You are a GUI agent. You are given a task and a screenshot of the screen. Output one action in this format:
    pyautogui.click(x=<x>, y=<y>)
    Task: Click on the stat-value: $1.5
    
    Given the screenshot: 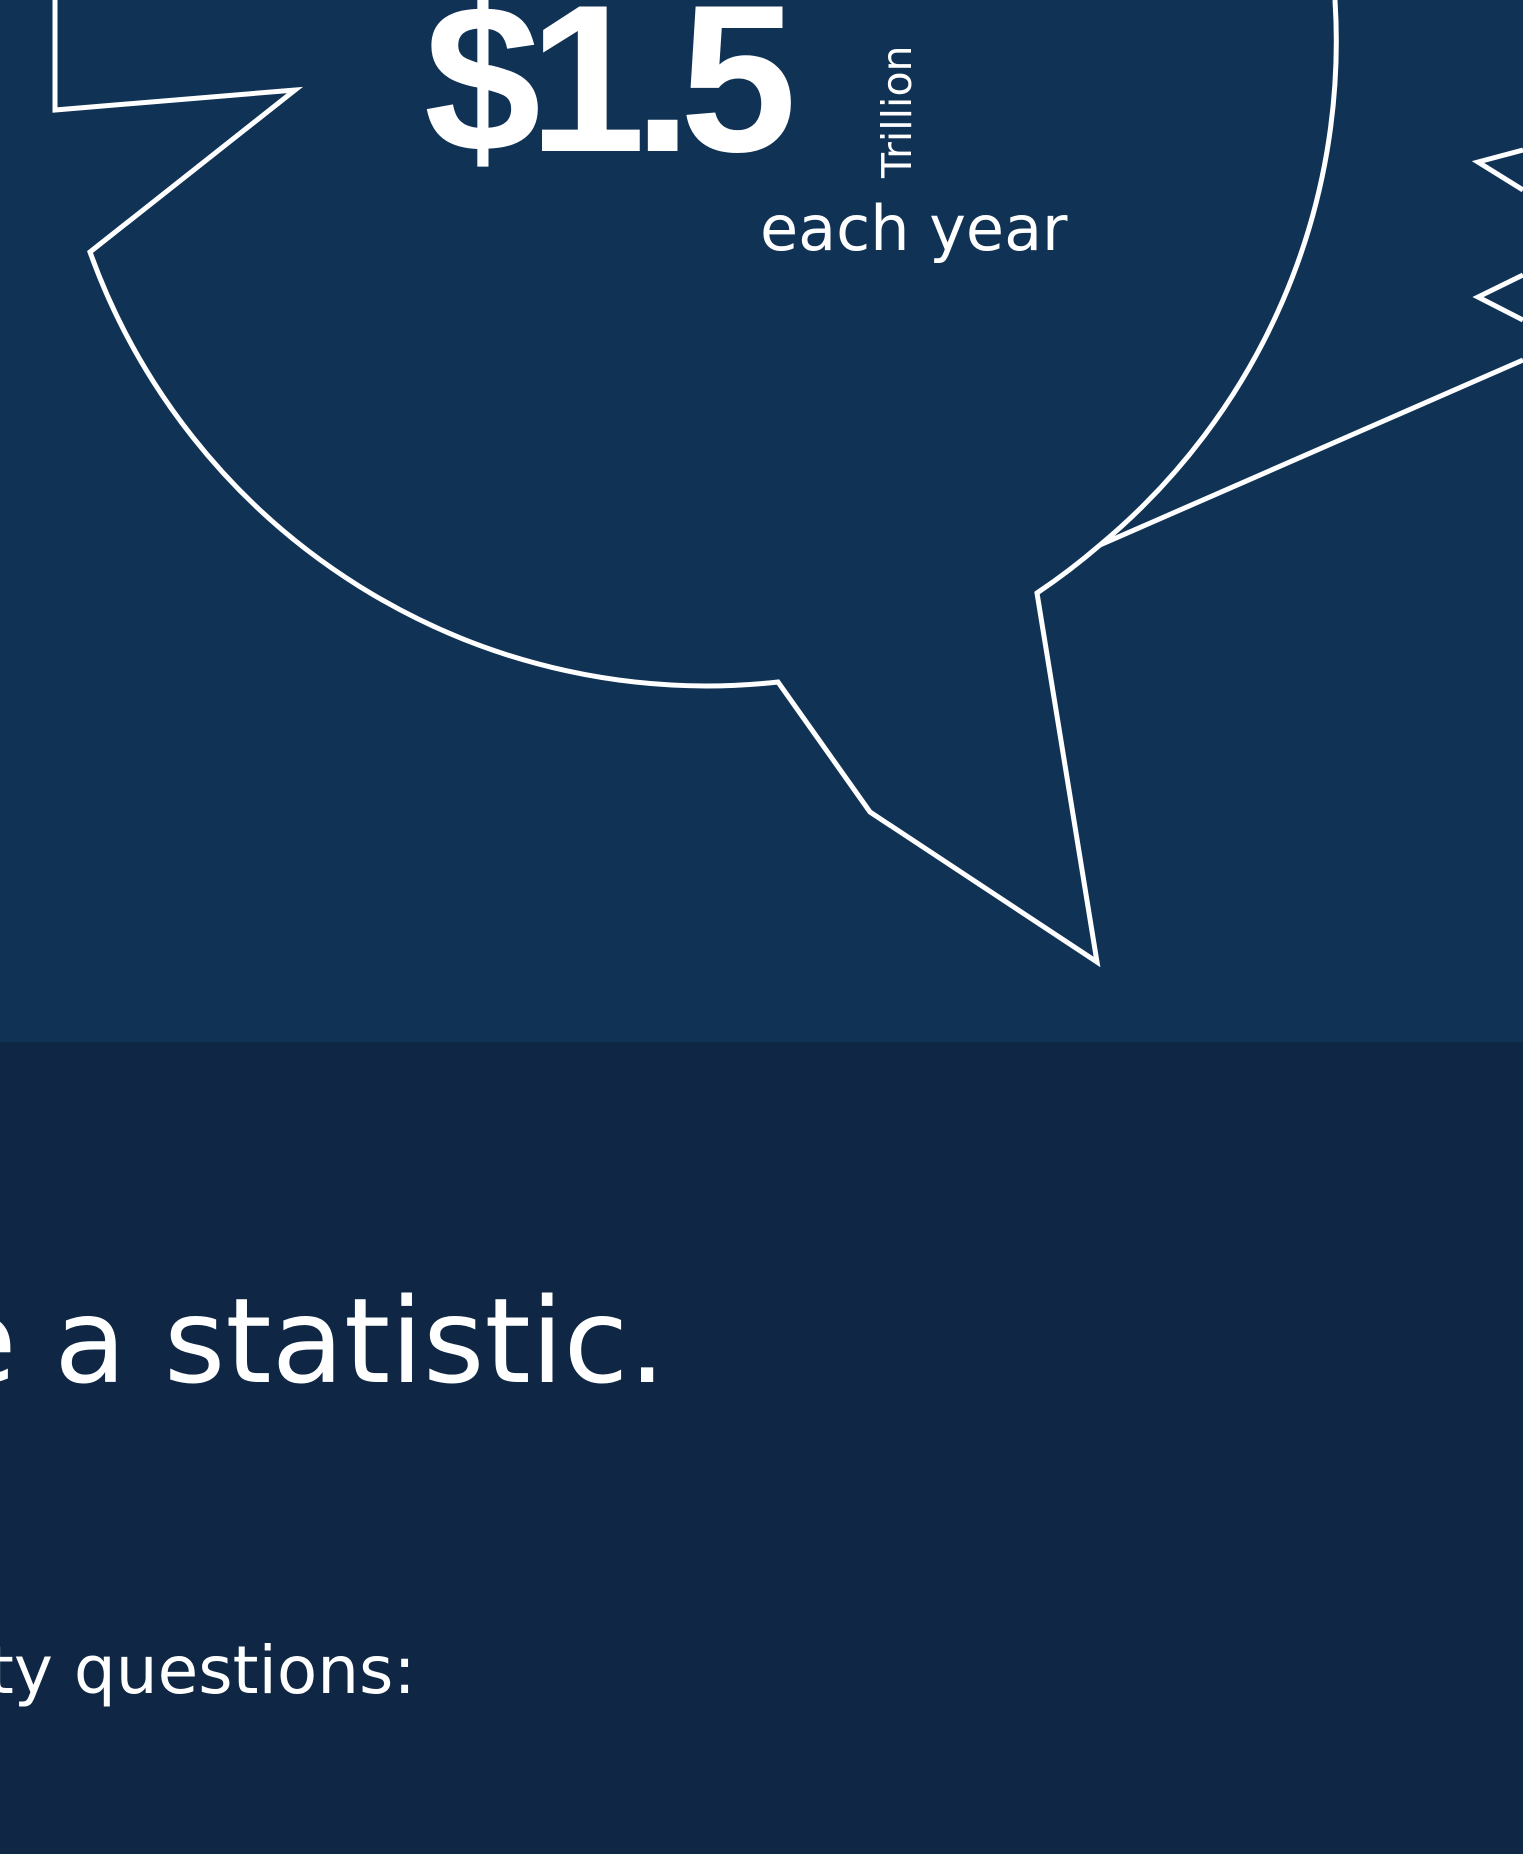 What is the action you would take?
    pyautogui.click(x=610, y=98)
    